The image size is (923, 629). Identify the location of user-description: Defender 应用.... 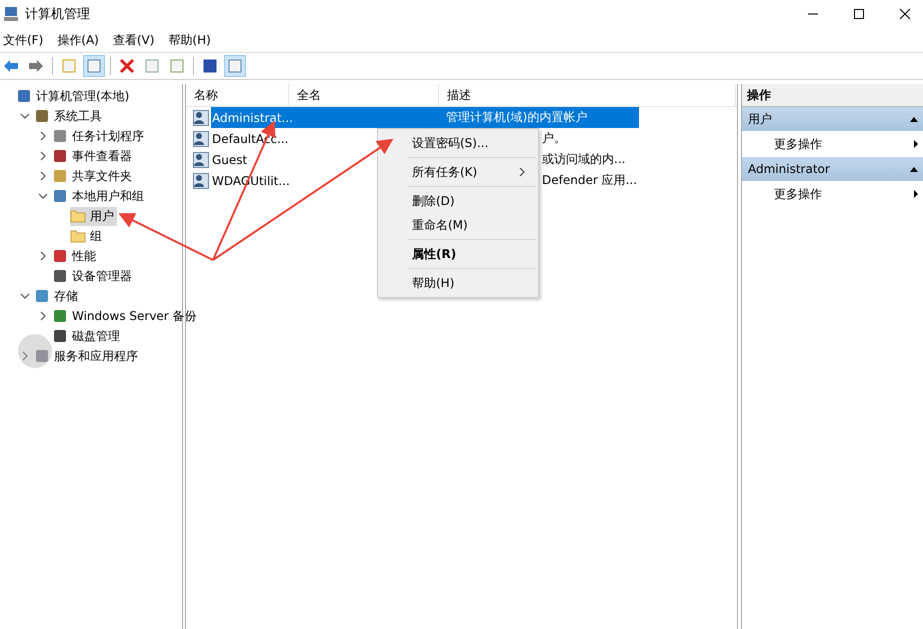
(590, 180).